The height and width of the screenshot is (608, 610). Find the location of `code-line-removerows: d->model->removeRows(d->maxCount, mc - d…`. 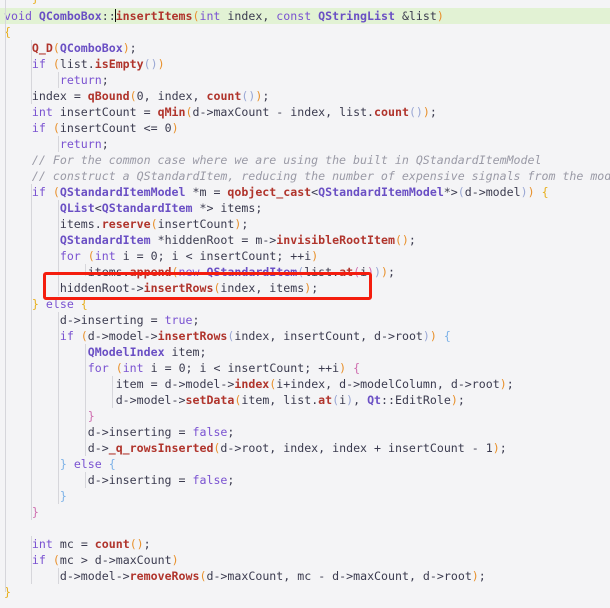

code-line-removerows: d->model->removeRows(d->maxCount, mc - d… is located at coordinates (272, 576).